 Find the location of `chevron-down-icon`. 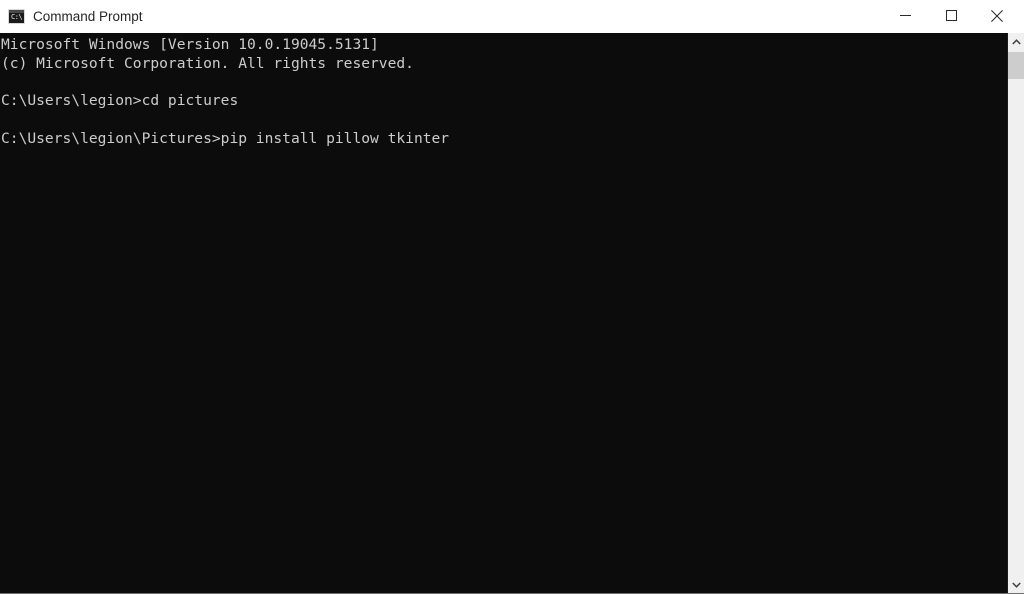

chevron-down-icon is located at coordinates (1016, 585).